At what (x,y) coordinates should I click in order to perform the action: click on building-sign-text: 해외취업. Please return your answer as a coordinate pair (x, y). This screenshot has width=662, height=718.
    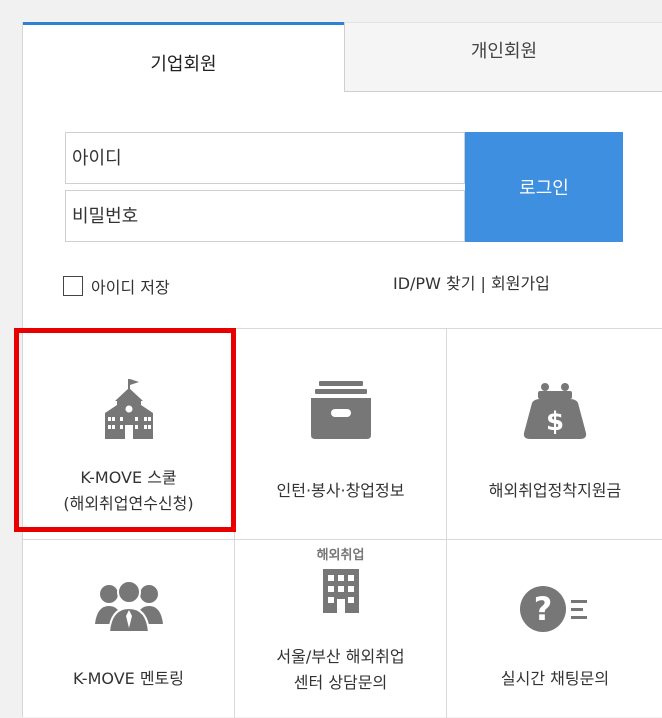
    Looking at the image, I should click on (340, 555).